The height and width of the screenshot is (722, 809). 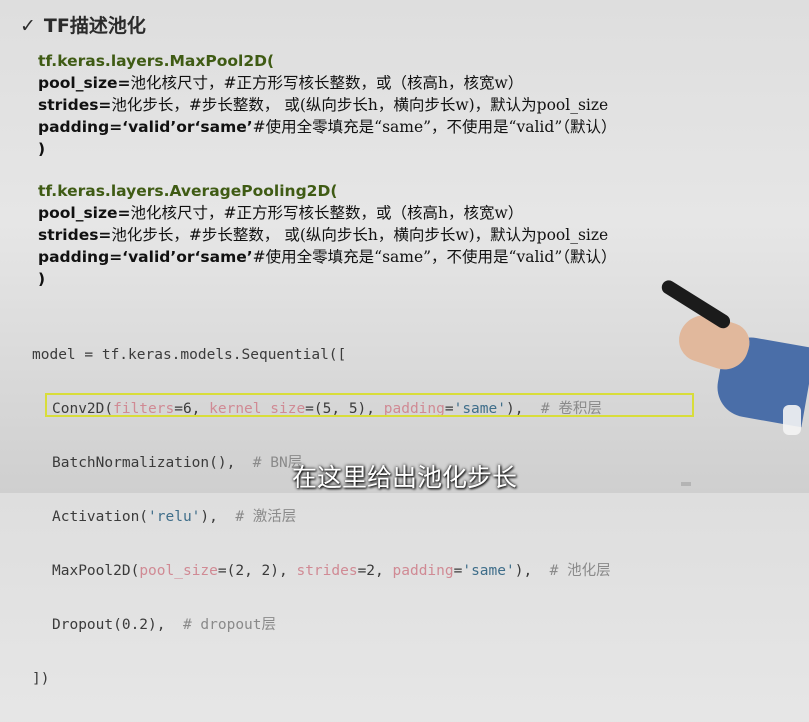 I want to click on code-line-model: model = tf.keras.models.Sequential([, so click(x=189, y=355).